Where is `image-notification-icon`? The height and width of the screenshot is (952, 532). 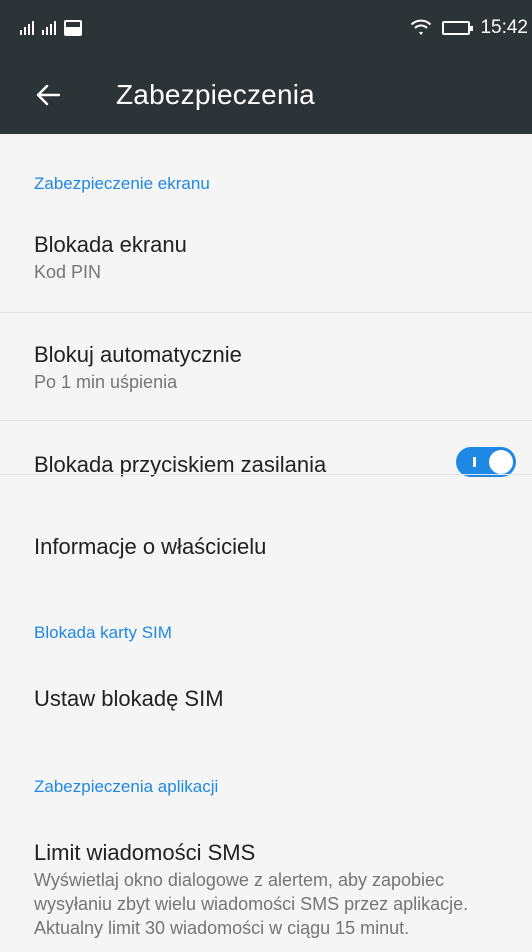
image-notification-icon is located at coordinates (73, 28).